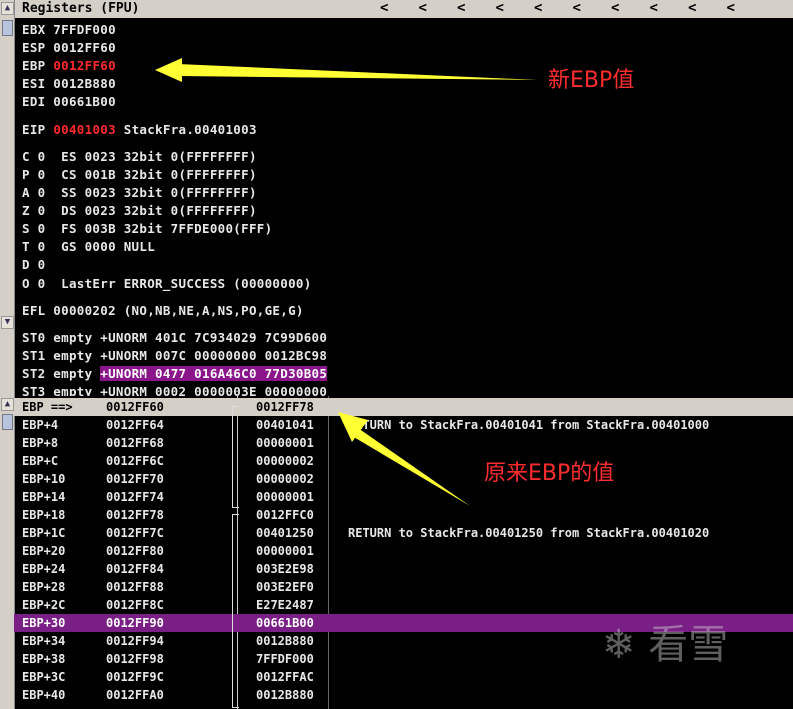  I want to click on snowflake-icon: ❄, so click(619, 645).